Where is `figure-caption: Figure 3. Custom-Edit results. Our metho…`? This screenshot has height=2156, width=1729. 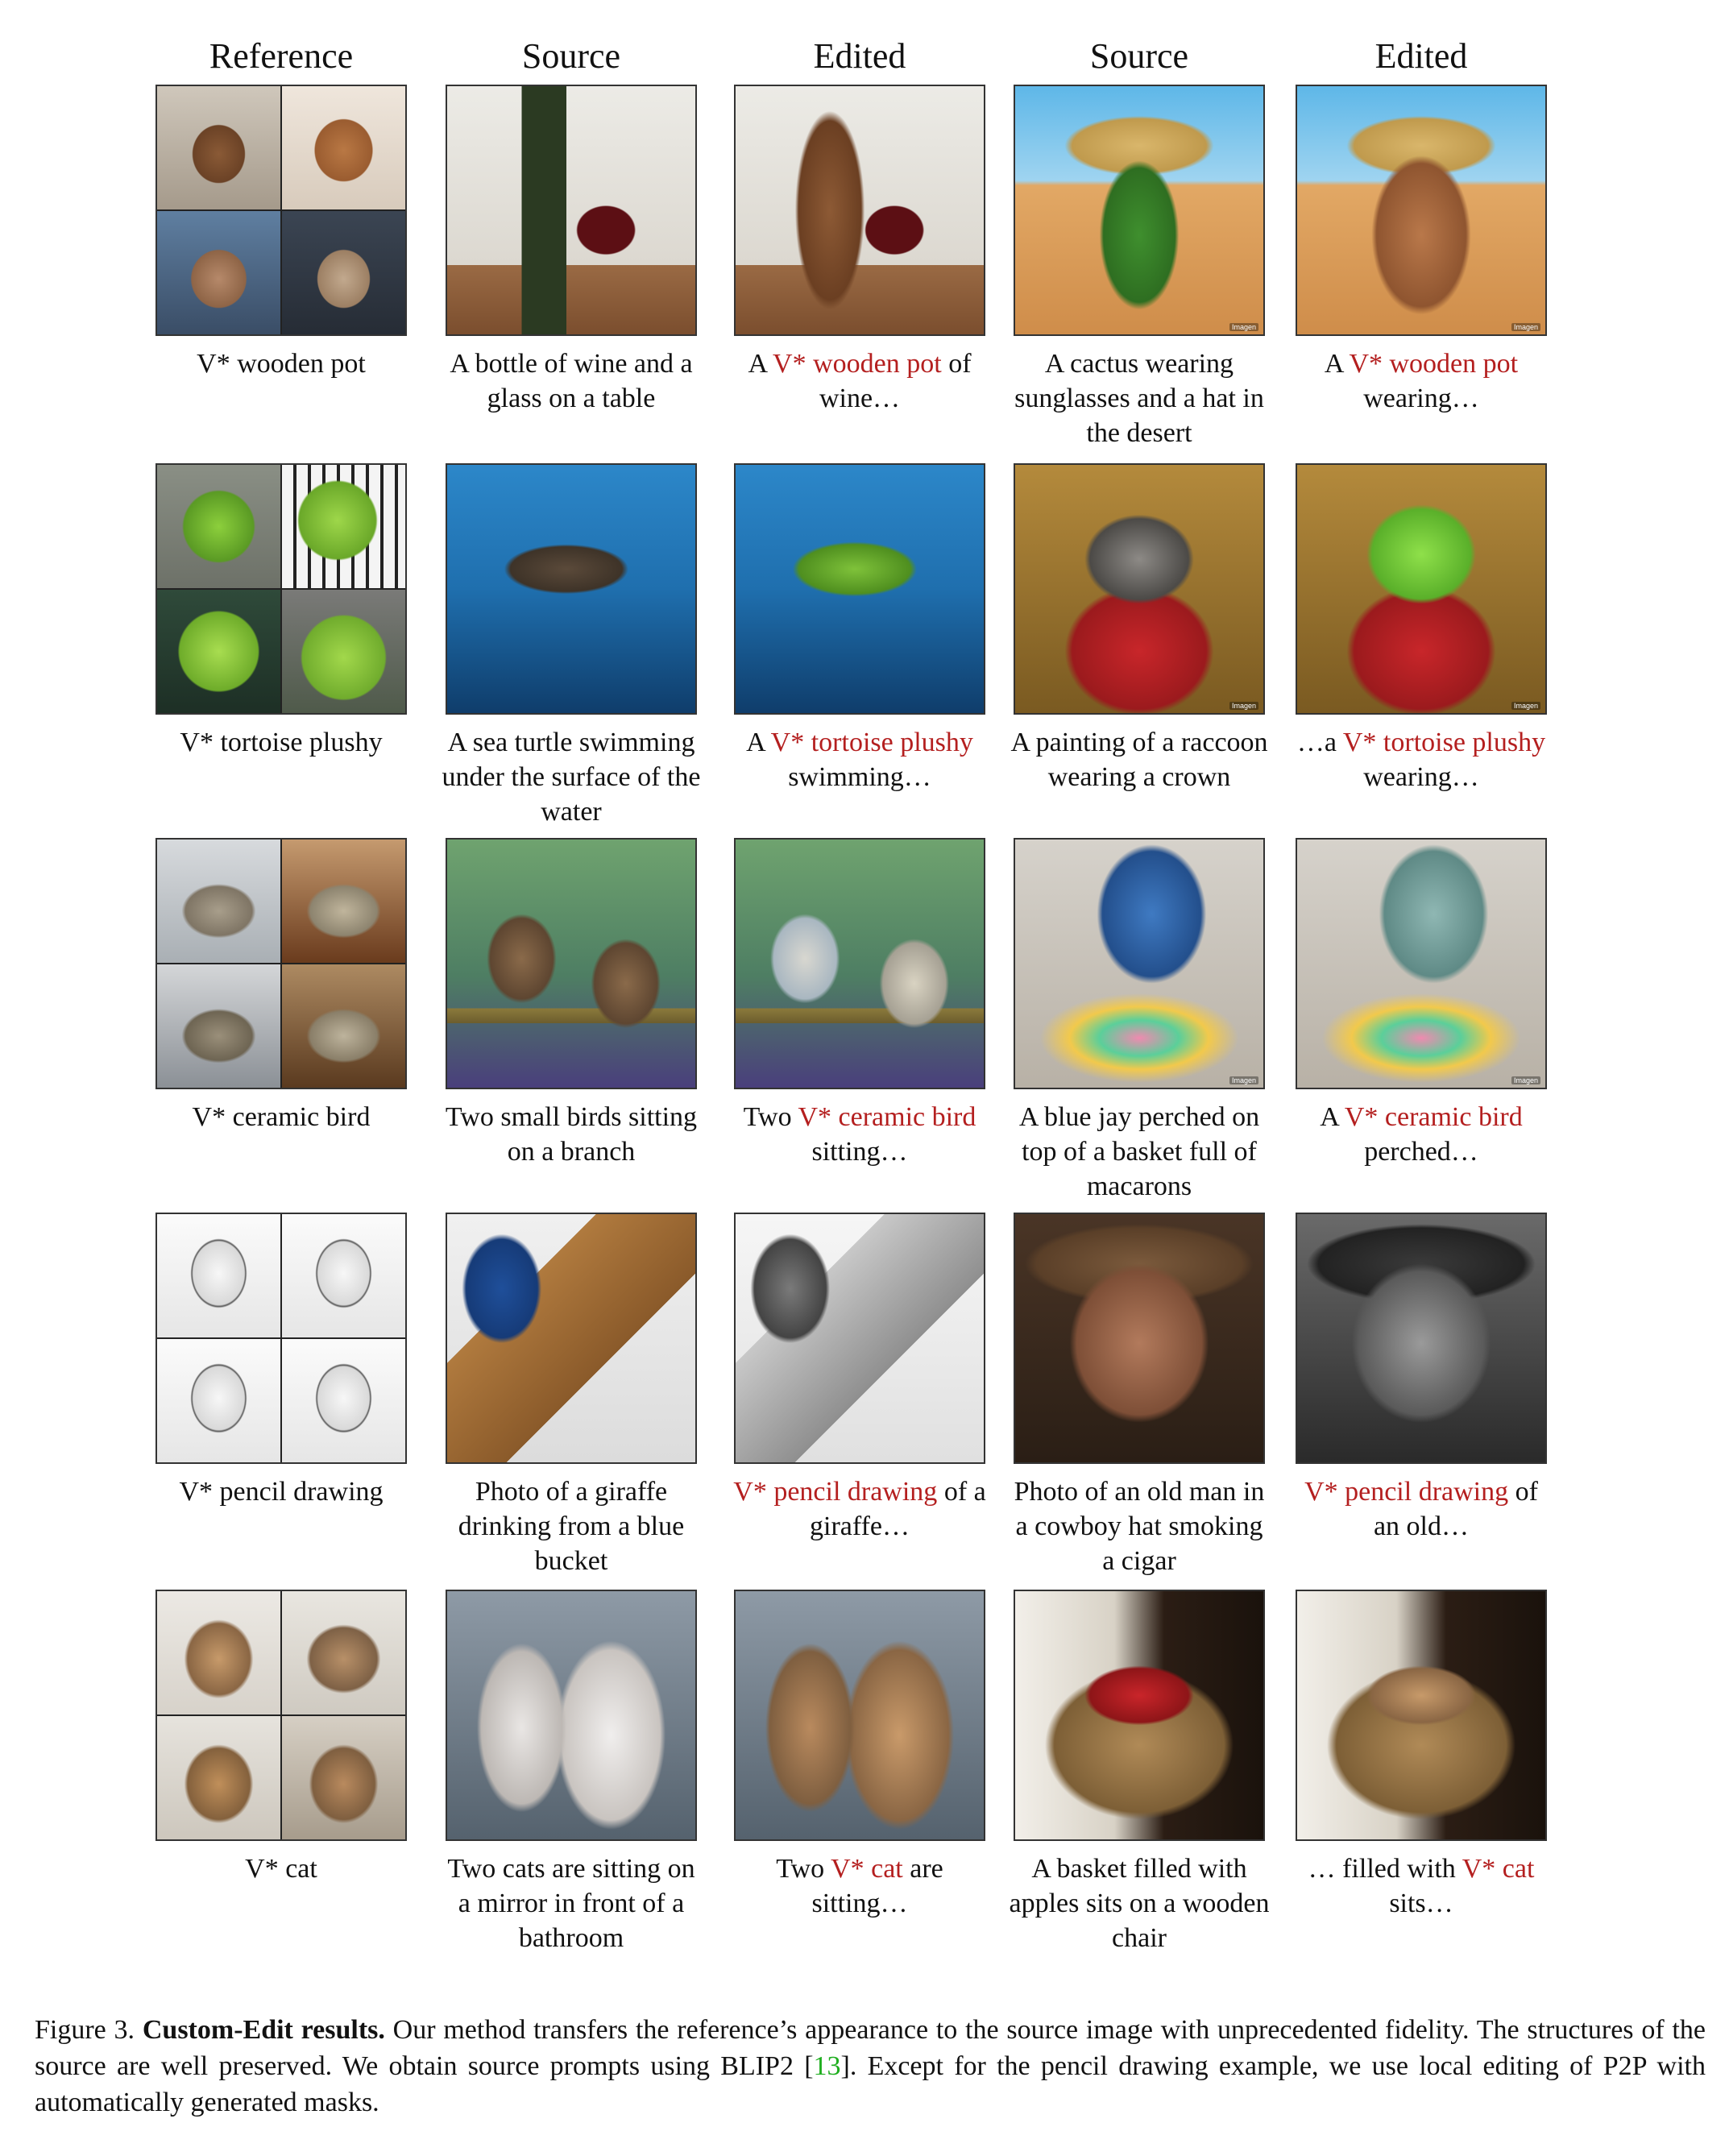 figure-caption: Figure 3. Custom-Edit results. Our metho… is located at coordinates (871, 2066).